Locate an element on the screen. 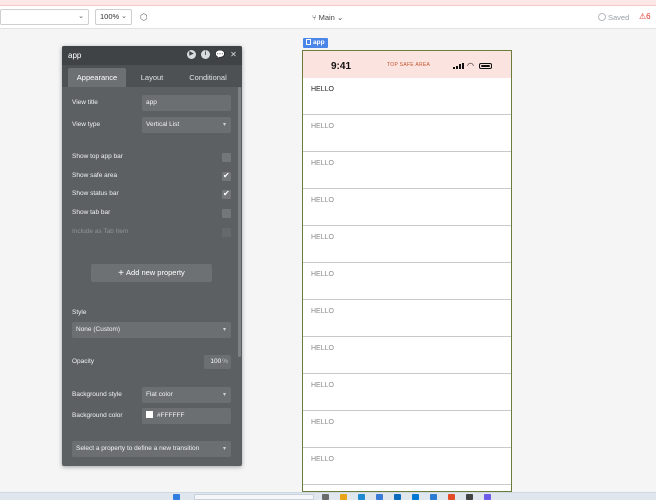 The width and height of the screenshot is (656, 500). teams-icon is located at coordinates (433, 497).